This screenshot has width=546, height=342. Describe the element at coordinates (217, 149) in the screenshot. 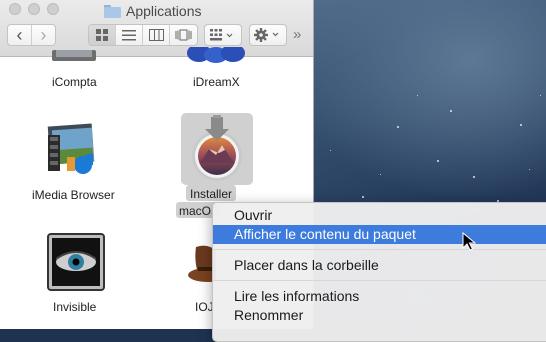

I see `installer-macos-icon` at that location.